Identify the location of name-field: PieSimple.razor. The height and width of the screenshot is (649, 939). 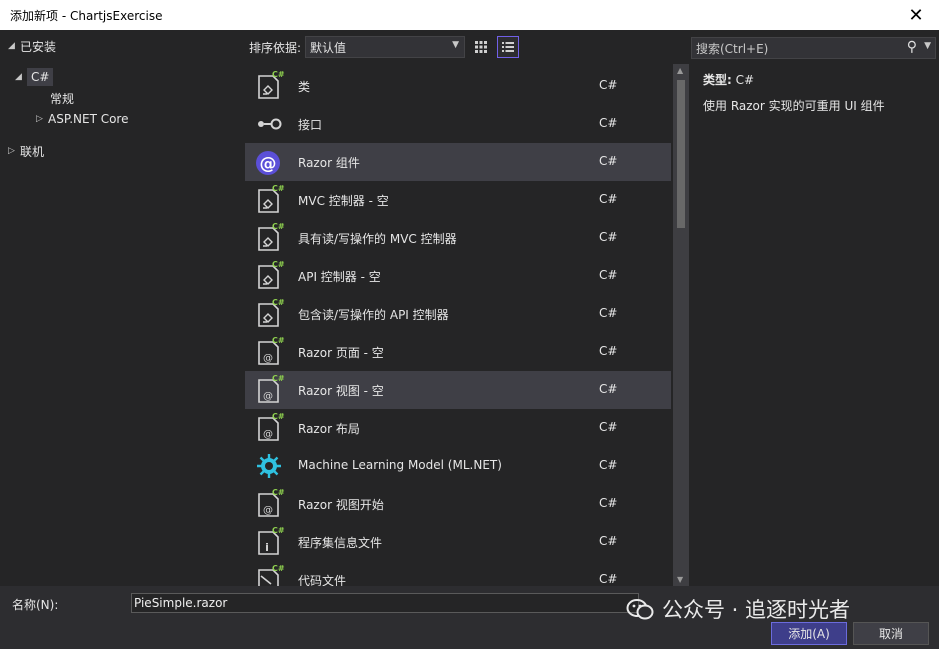
(385, 603).